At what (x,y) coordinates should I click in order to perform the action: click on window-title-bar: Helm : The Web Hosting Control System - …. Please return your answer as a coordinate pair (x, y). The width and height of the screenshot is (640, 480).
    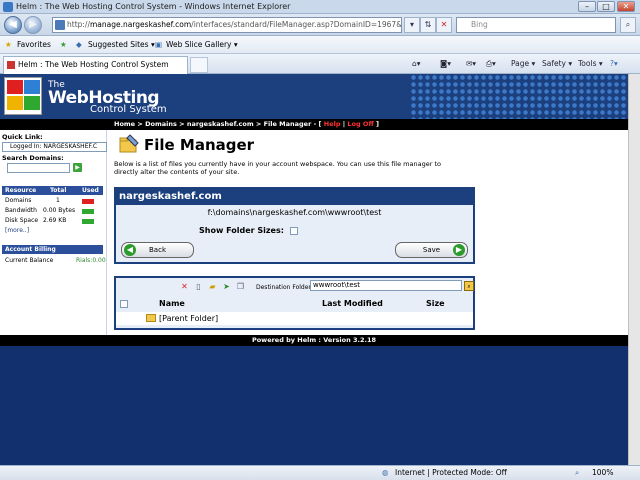
    Looking at the image, I should click on (320, 7).